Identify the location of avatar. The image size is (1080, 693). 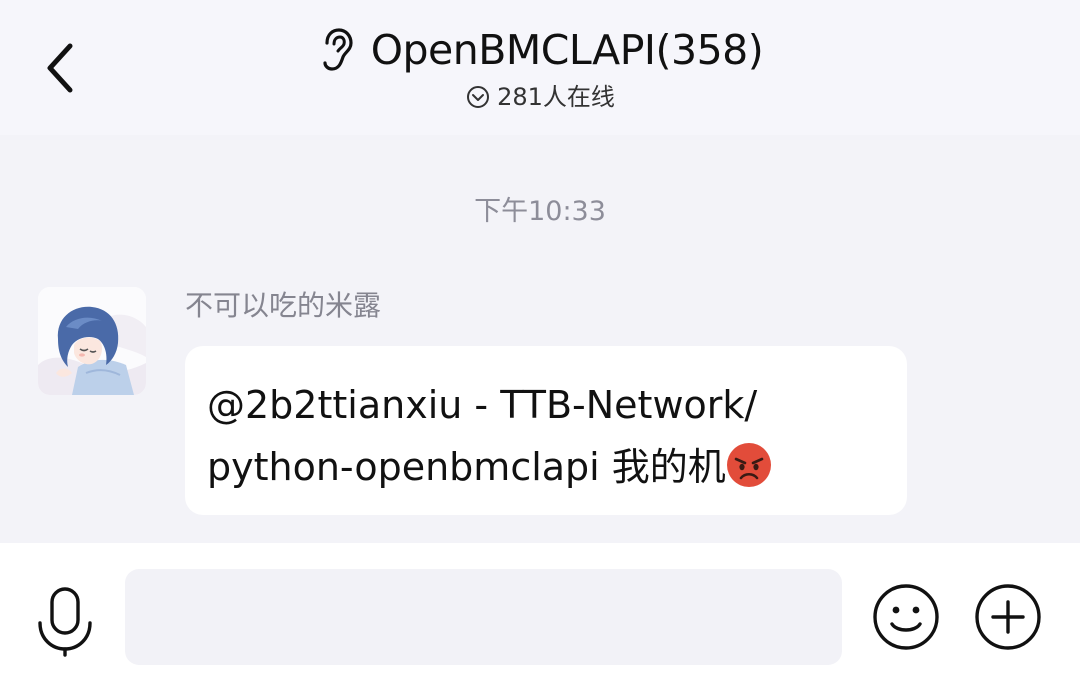
(92, 341).